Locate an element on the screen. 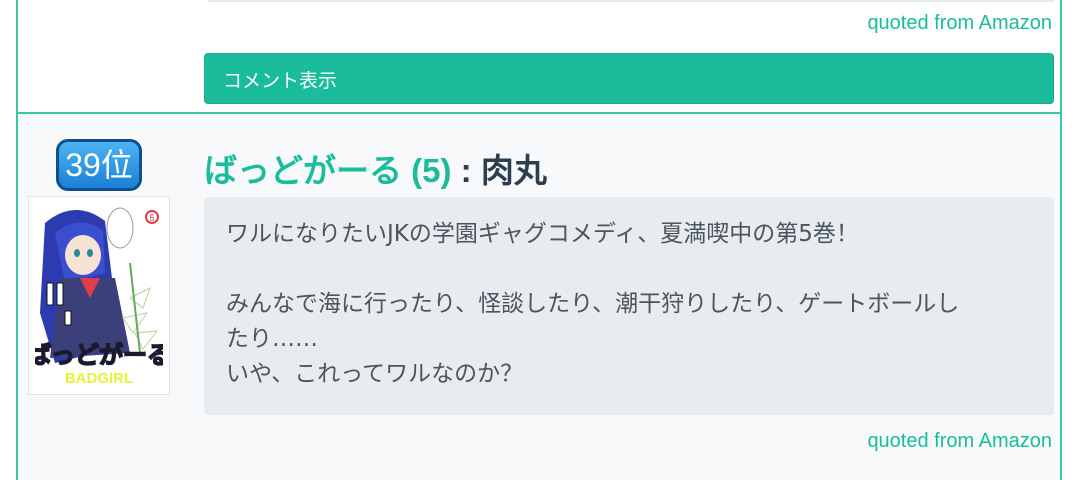 This screenshot has width=1080, height=480. cover-image: 5 ばっどがーる BADGIRL is located at coordinates (99, 295).